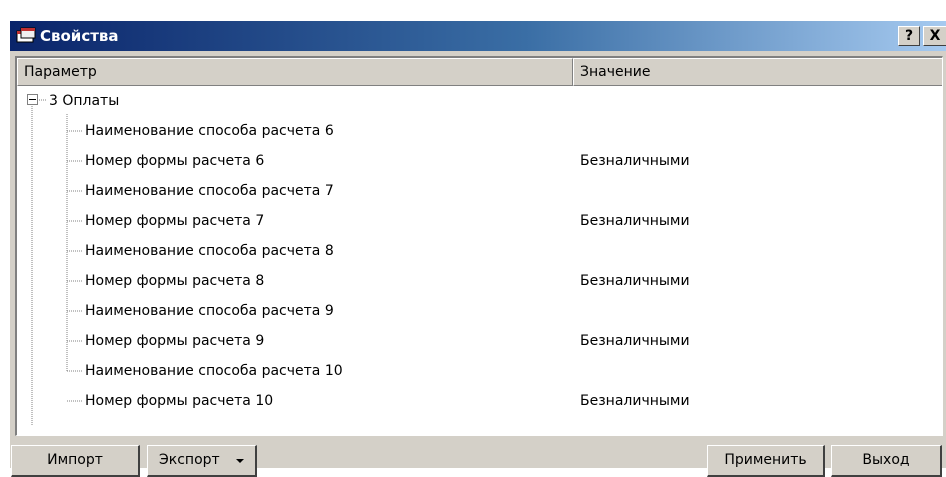 The height and width of the screenshot is (477, 946). What do you see at coordinates (79, 36) in the screenshot?
I see `window-title: Свойства` at bounding box center [79, 36].